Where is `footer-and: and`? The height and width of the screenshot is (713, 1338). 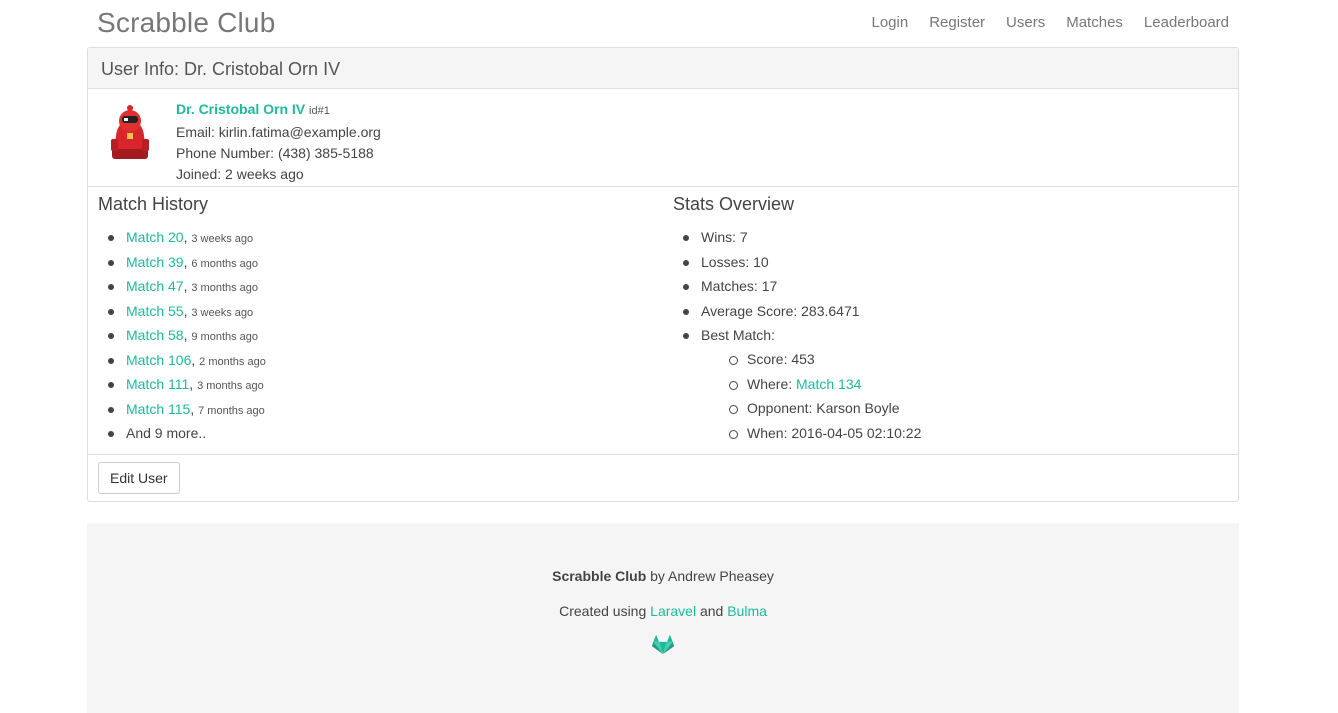
footer-and: and is located at coordinates (711, 611).